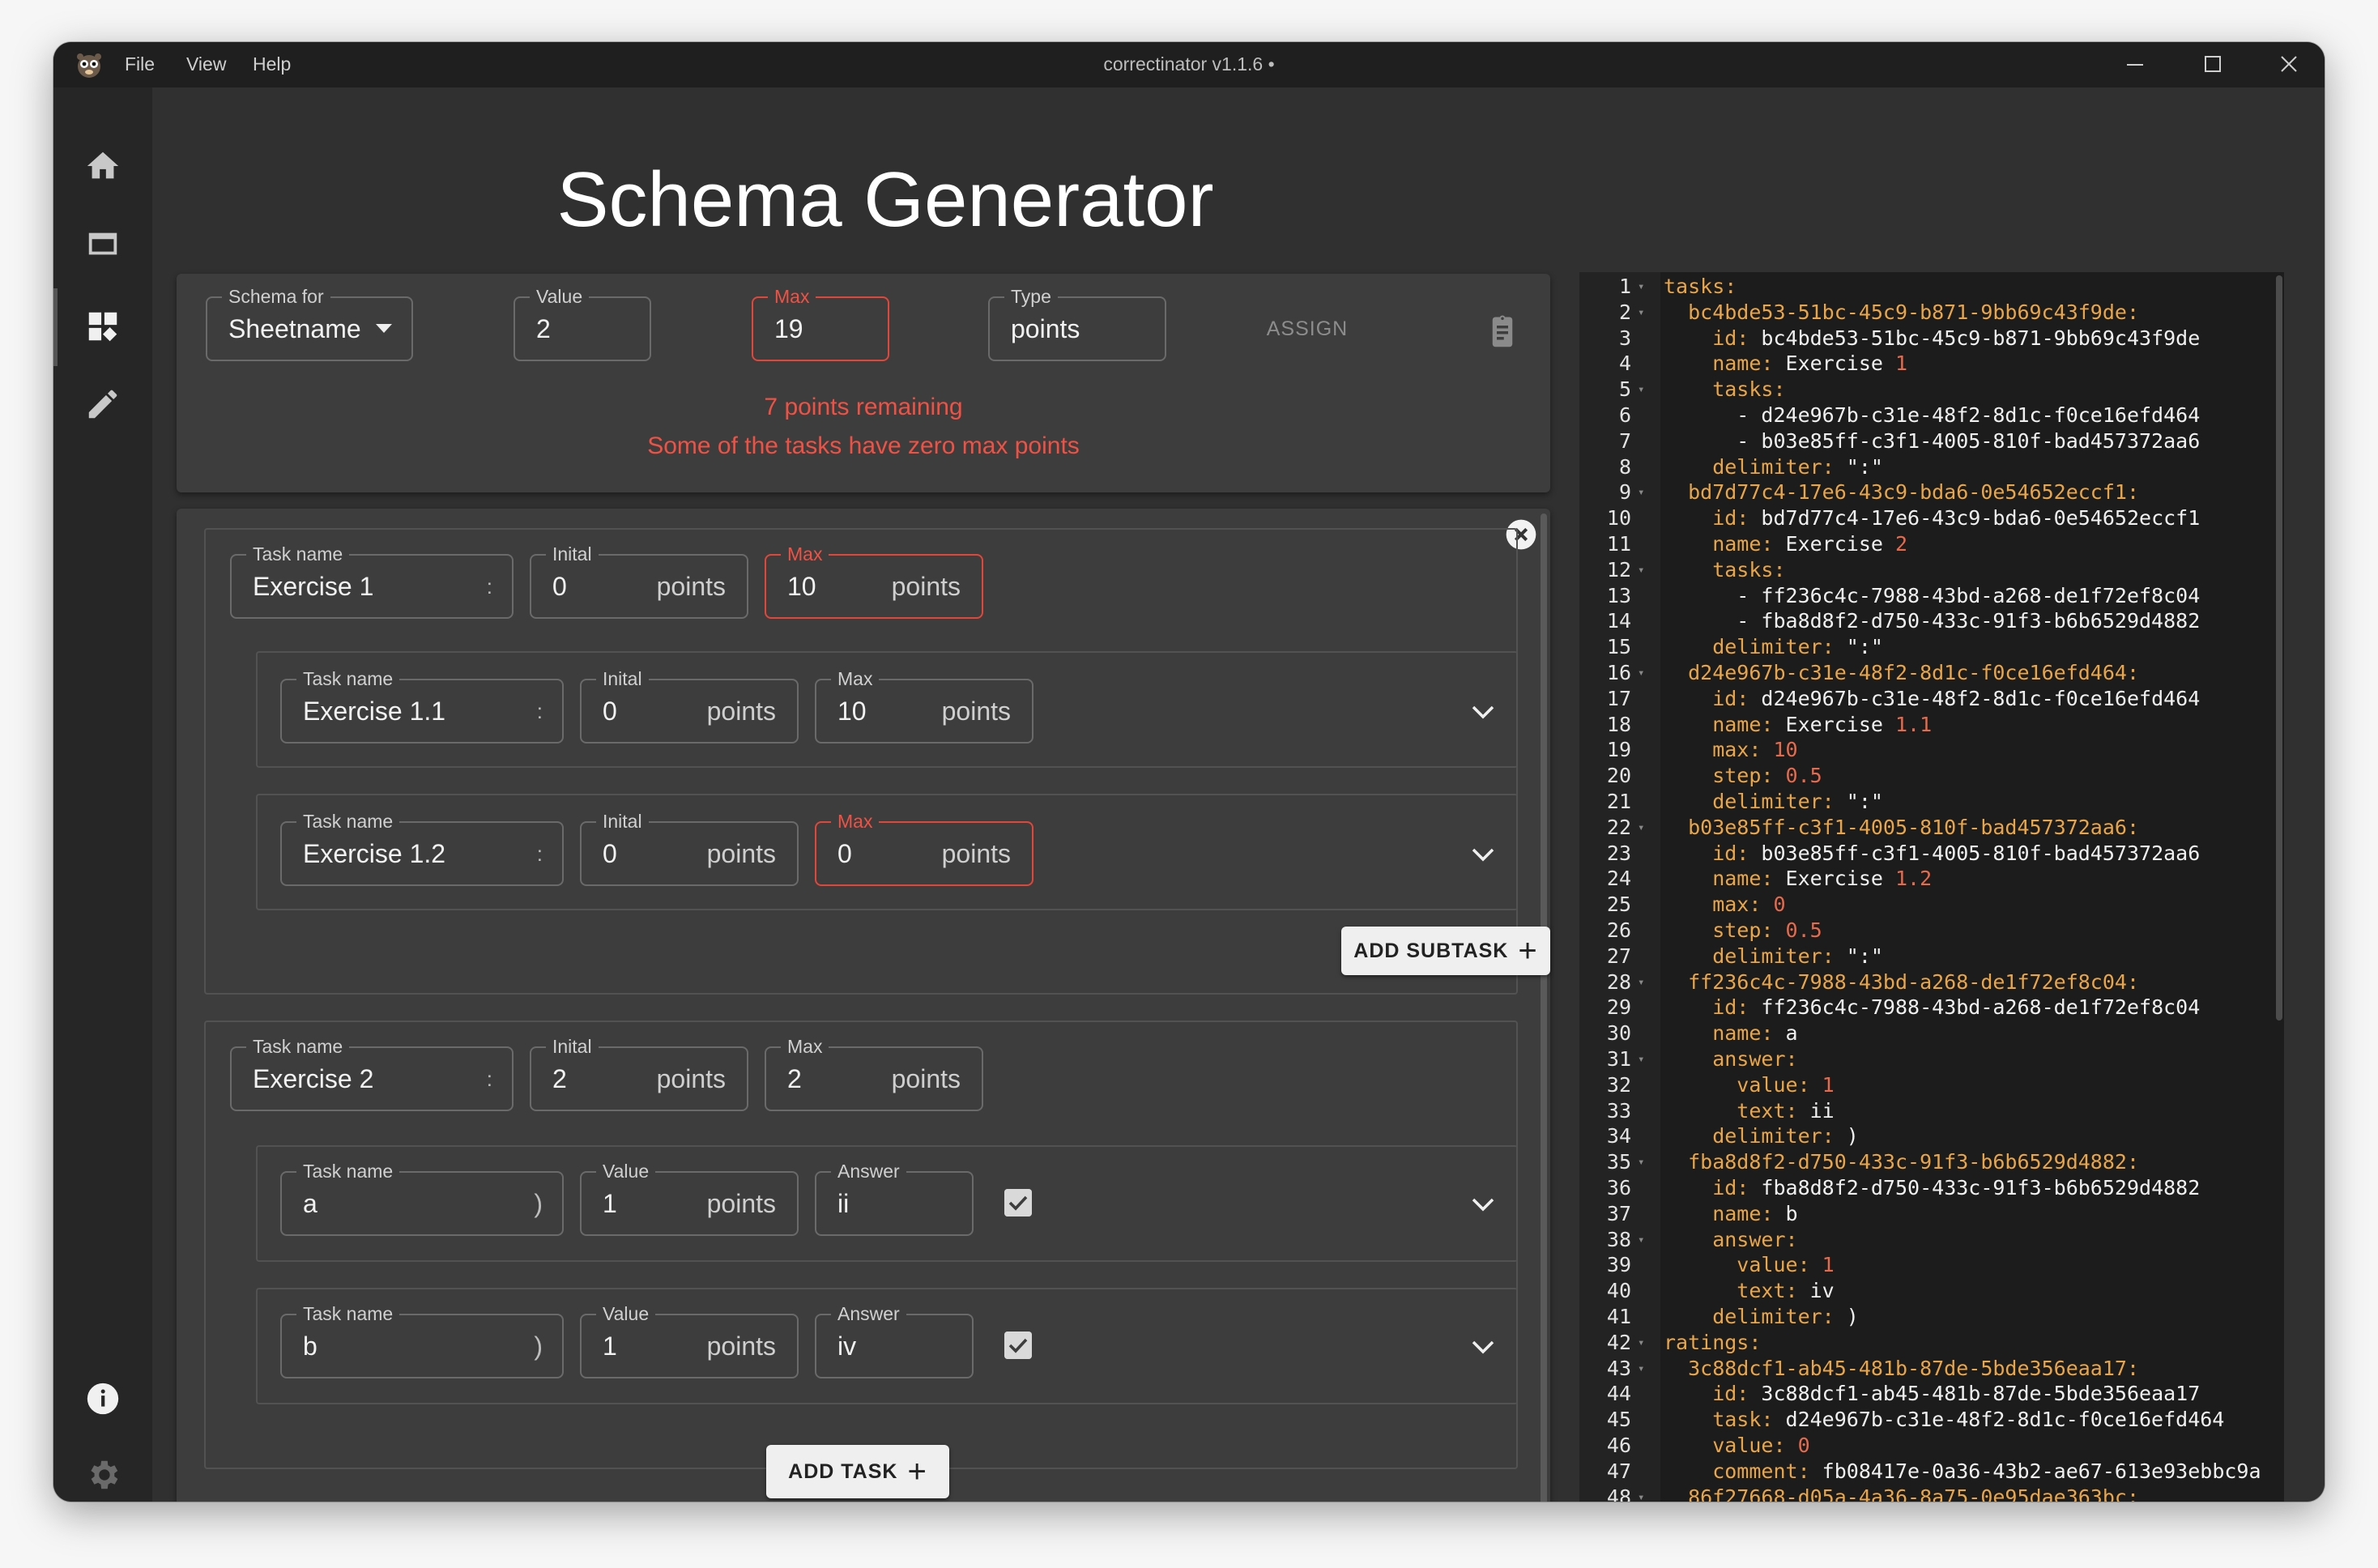 This screenshot has height=1568, width=2378. What do you see at coordinates (857, 1471) in the screenshot?
I see `add-task-button: ADD TASK +` at bounding box center [857, 1471].